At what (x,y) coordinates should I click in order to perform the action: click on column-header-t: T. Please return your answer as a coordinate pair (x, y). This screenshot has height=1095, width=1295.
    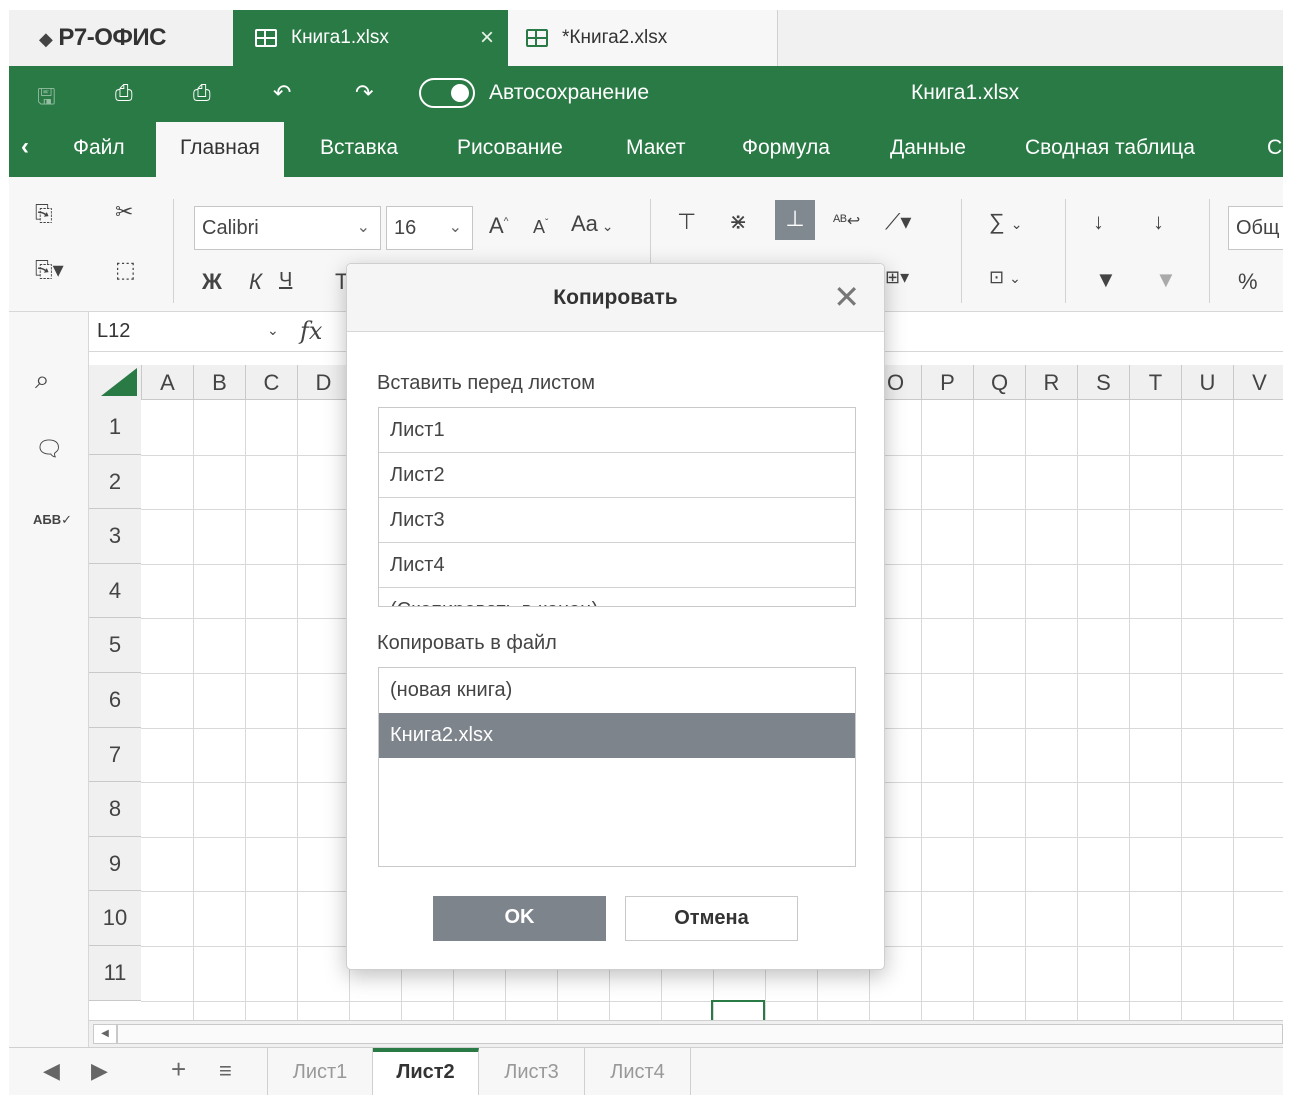
    Looking at the image, I should click on (1155, 382).